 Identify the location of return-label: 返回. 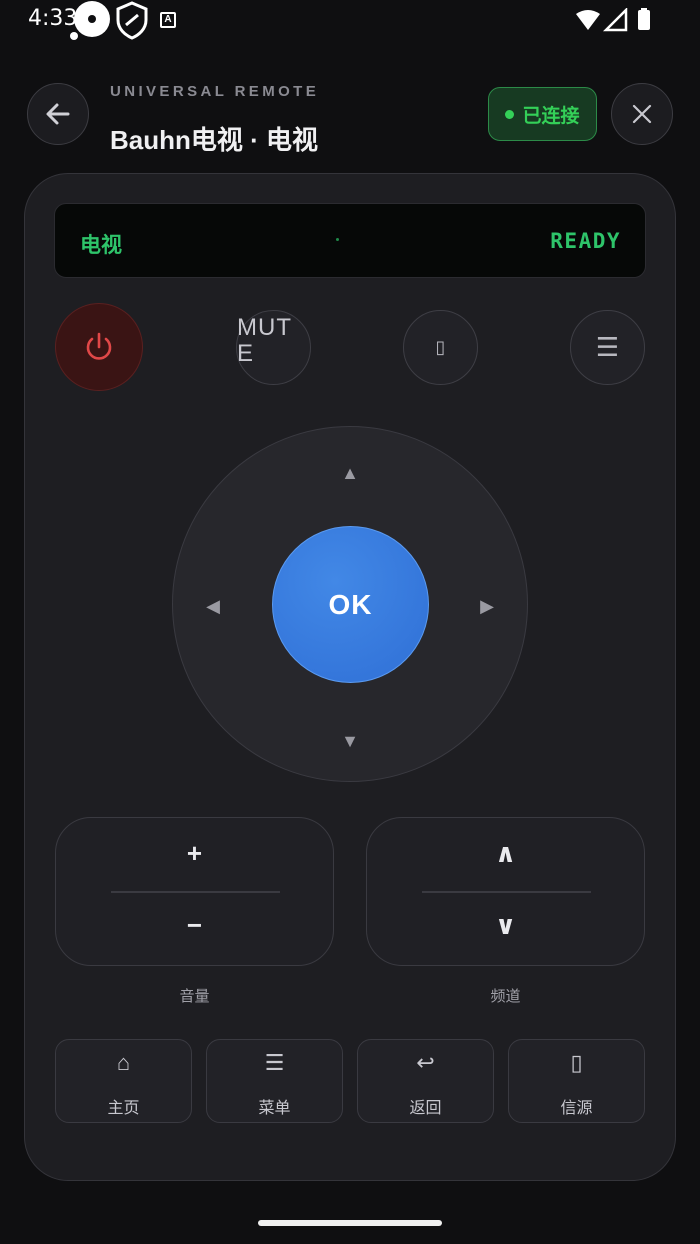
(425, 1108).